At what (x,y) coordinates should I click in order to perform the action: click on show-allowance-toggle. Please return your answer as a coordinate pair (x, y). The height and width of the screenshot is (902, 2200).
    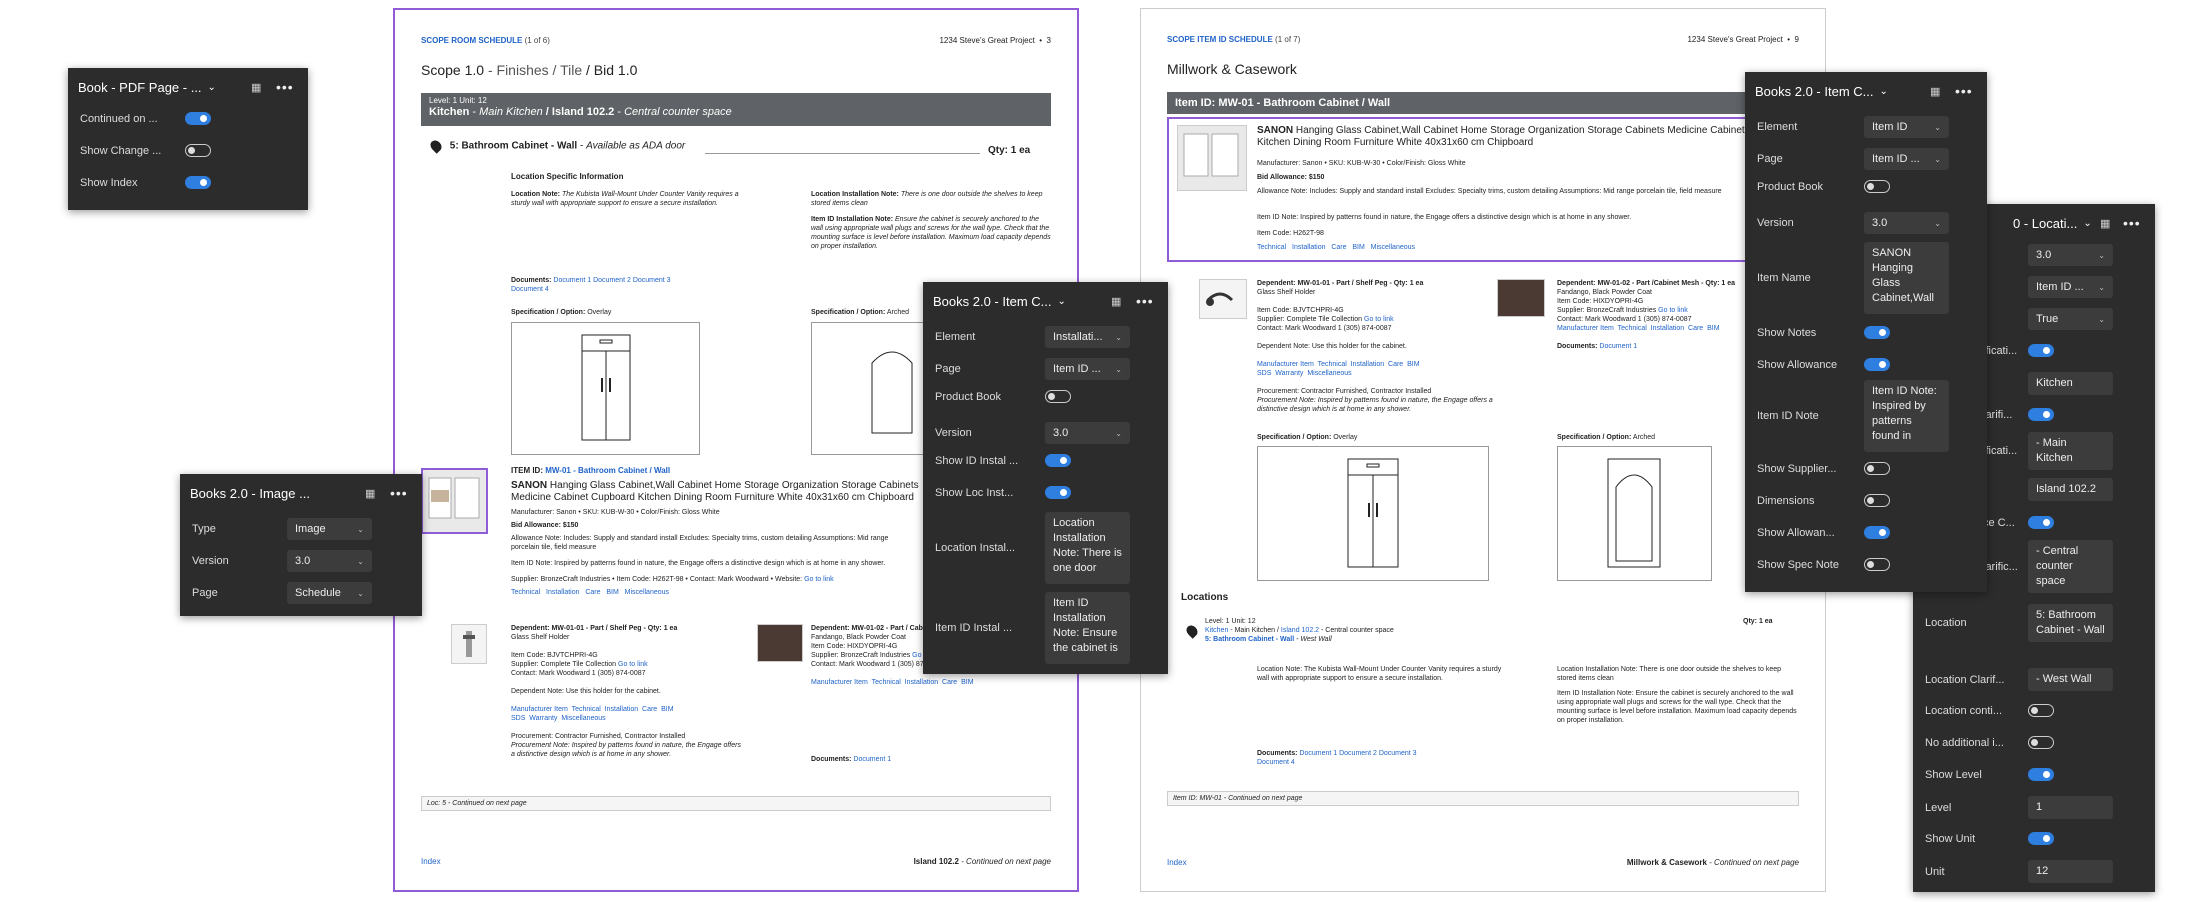
    Looking at the image, I should click on (1877, 364).